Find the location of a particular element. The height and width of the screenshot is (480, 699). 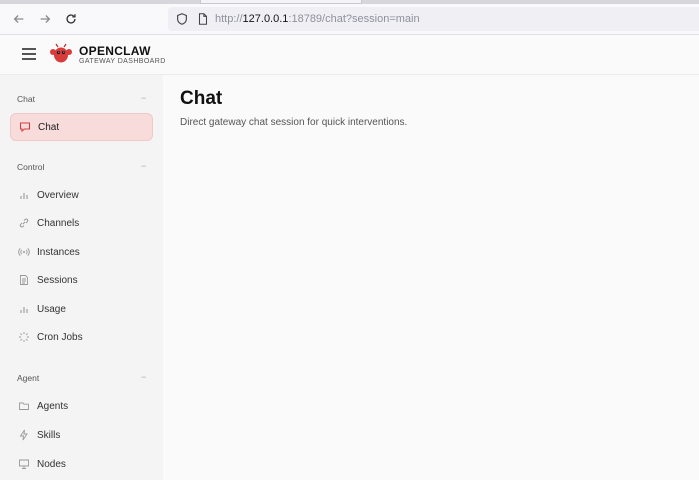

brand-subtitle: GATEWAY DASHBOARD is located at coordinates (122, 61).